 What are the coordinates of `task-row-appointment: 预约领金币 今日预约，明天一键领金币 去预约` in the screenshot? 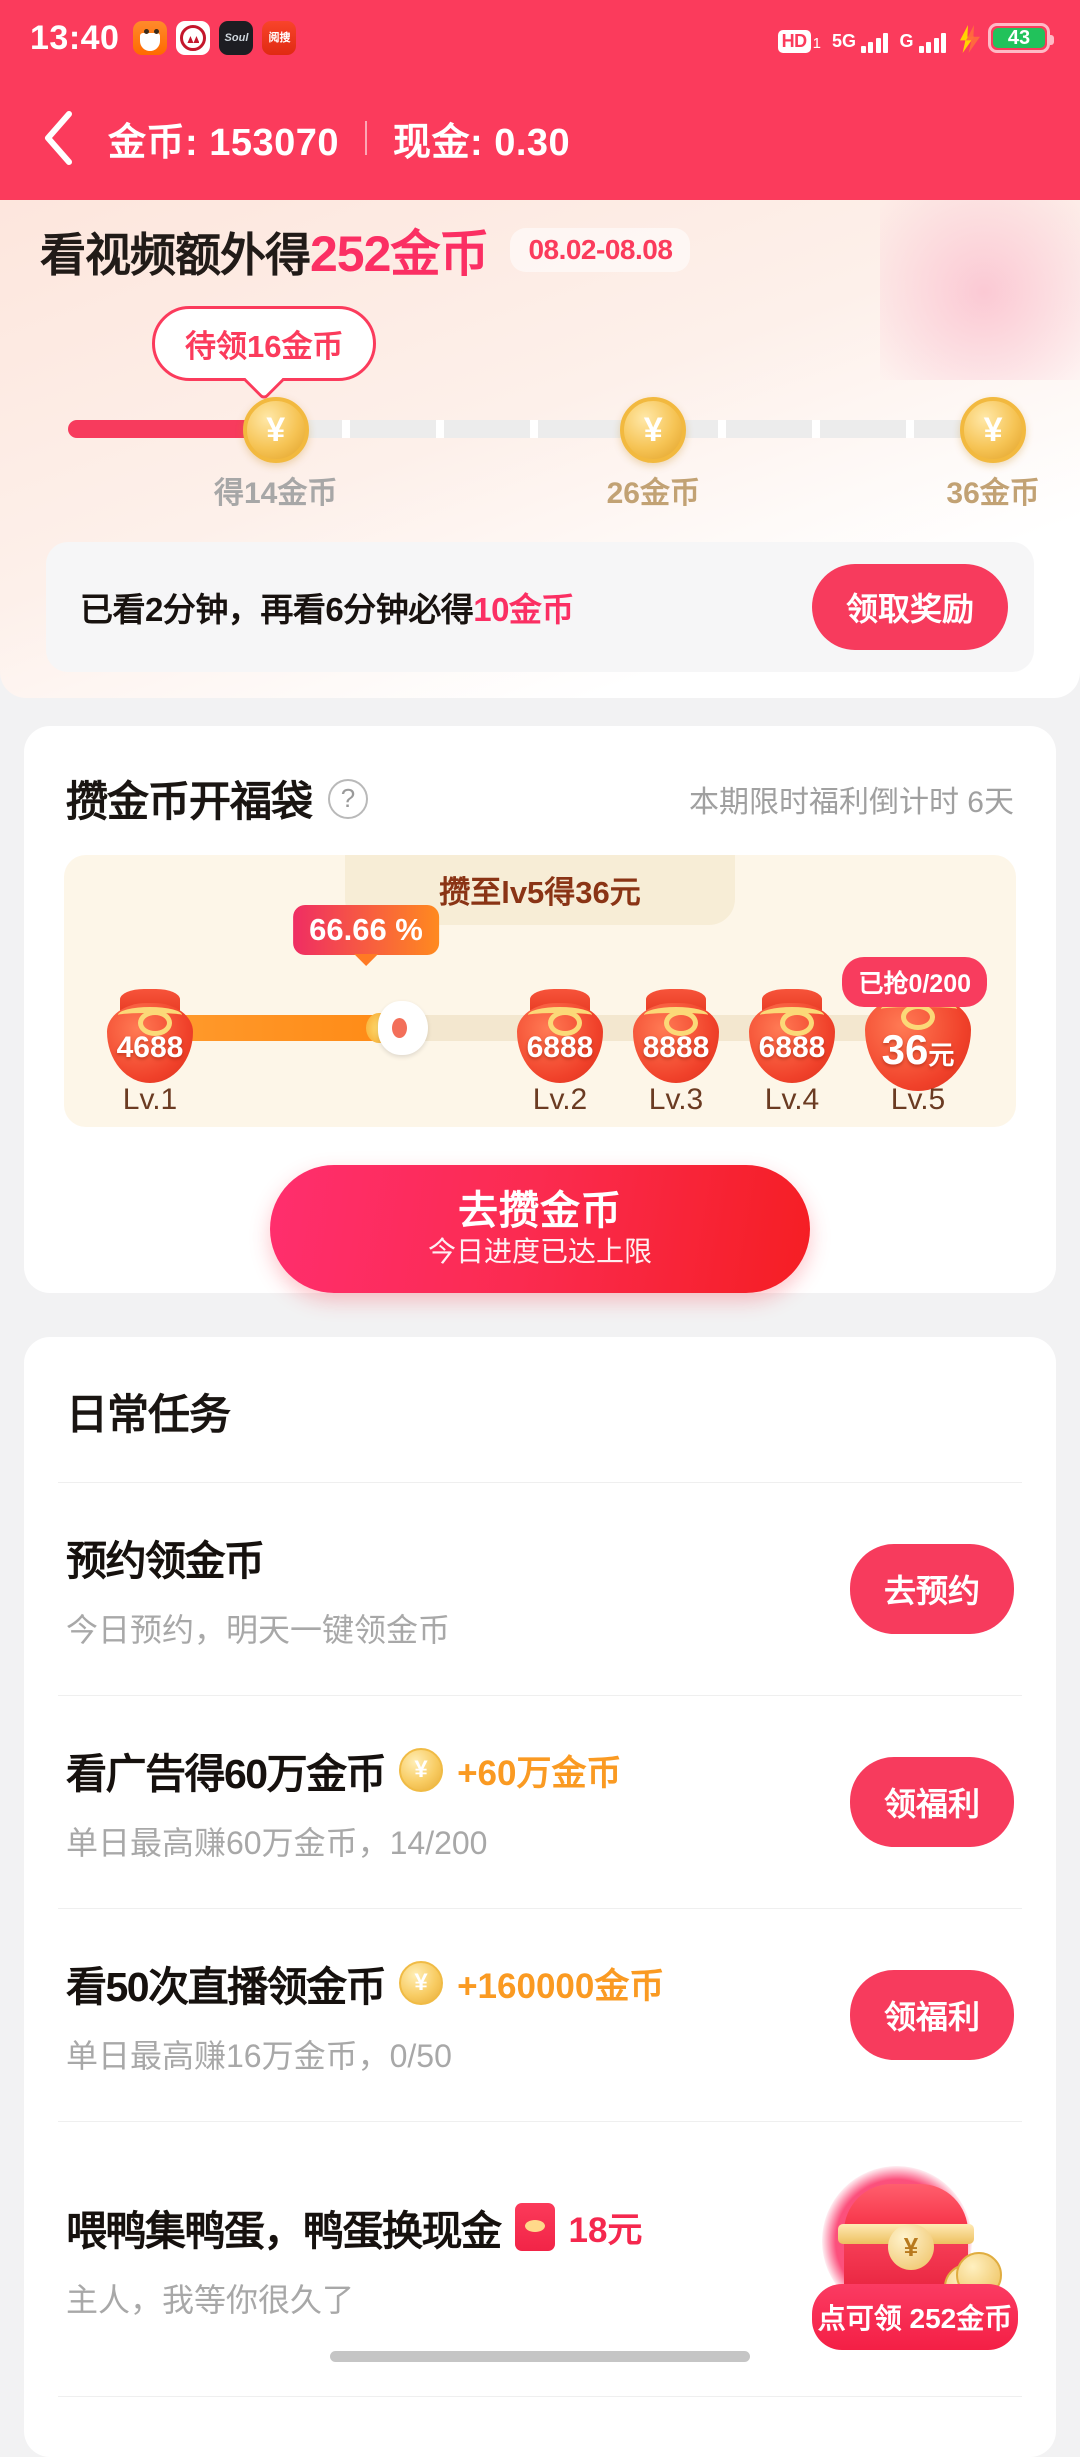 It's located at (540, 1589).